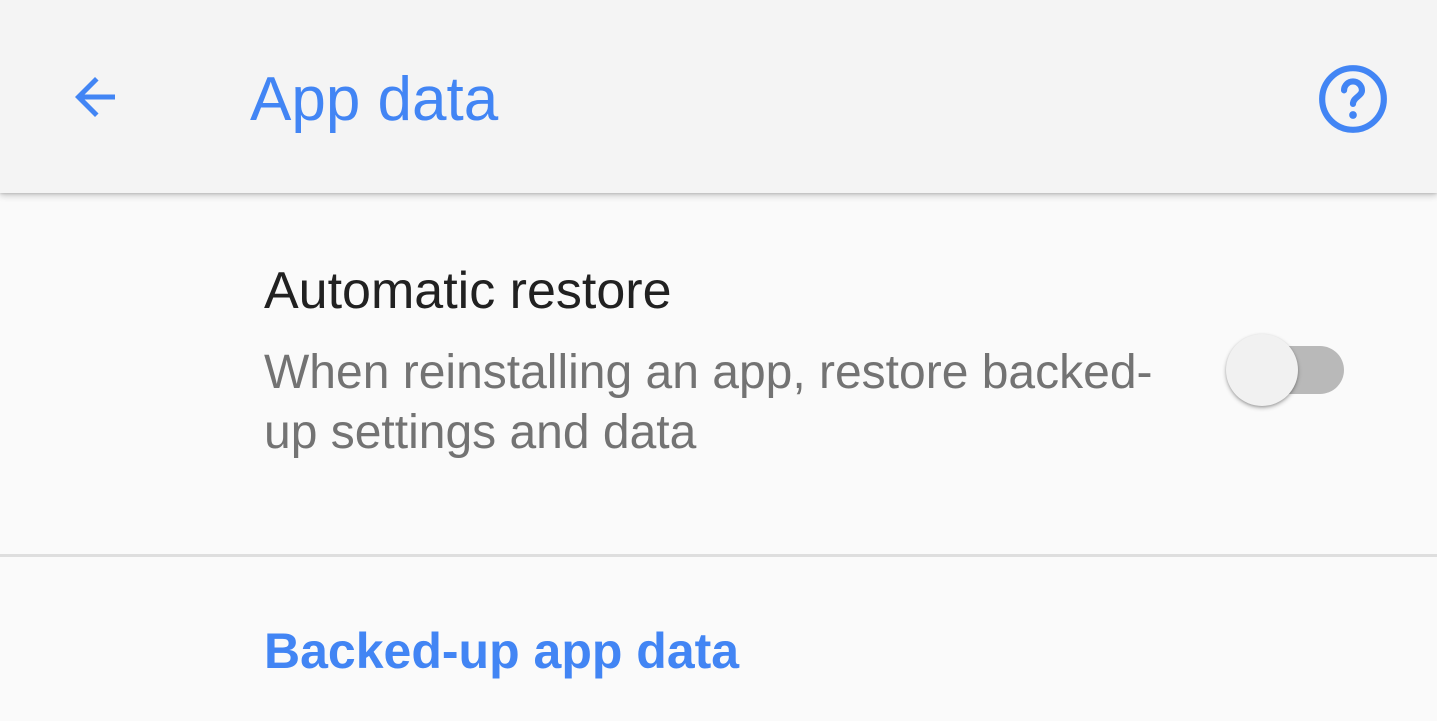 This screenshot has width=1437, height=721. Describe the element at coordinates (374, 99) in the screenshot. I see `page-title: App data` at that location.